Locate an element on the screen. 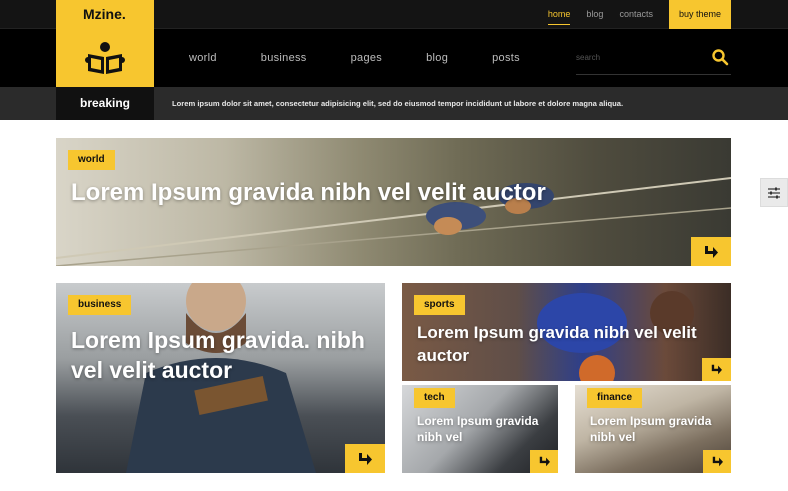 The image size is (788, 491). top-bar: Mzine. home blog contacts buy theme is located at coordinates (394, 14).